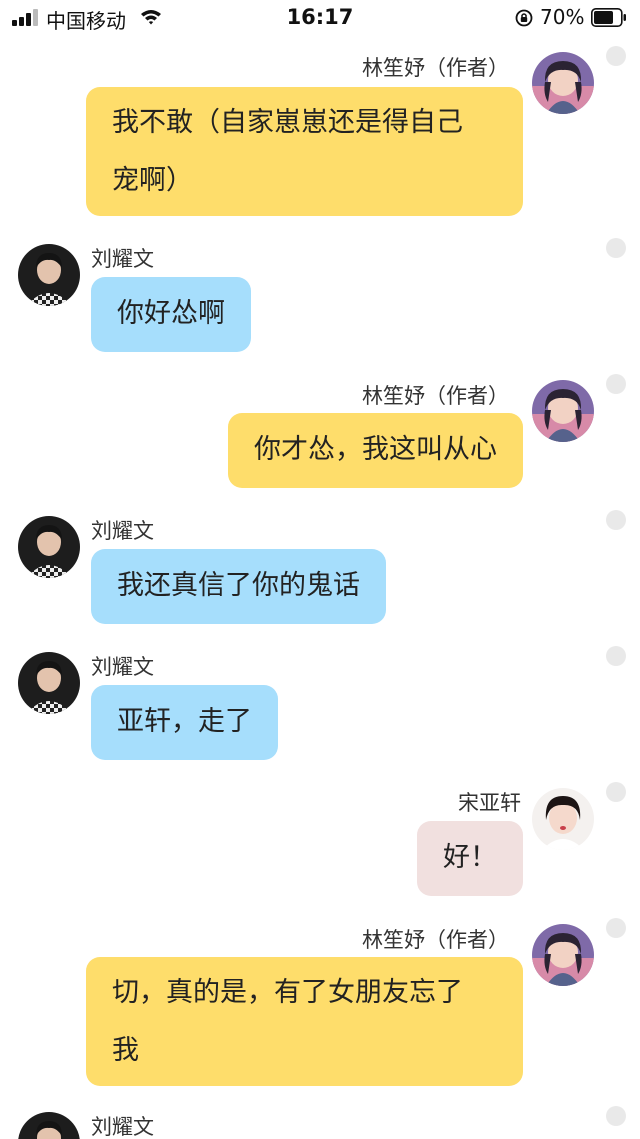  Describe the element at coordinates (320, 838) in the screenshot. I see `chat-message: 宋亚轩 好！` at that location.